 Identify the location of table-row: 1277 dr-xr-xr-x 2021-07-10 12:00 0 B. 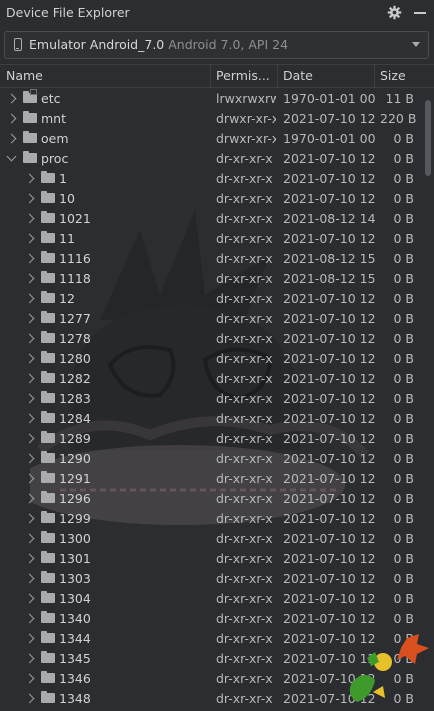
(210, 319).